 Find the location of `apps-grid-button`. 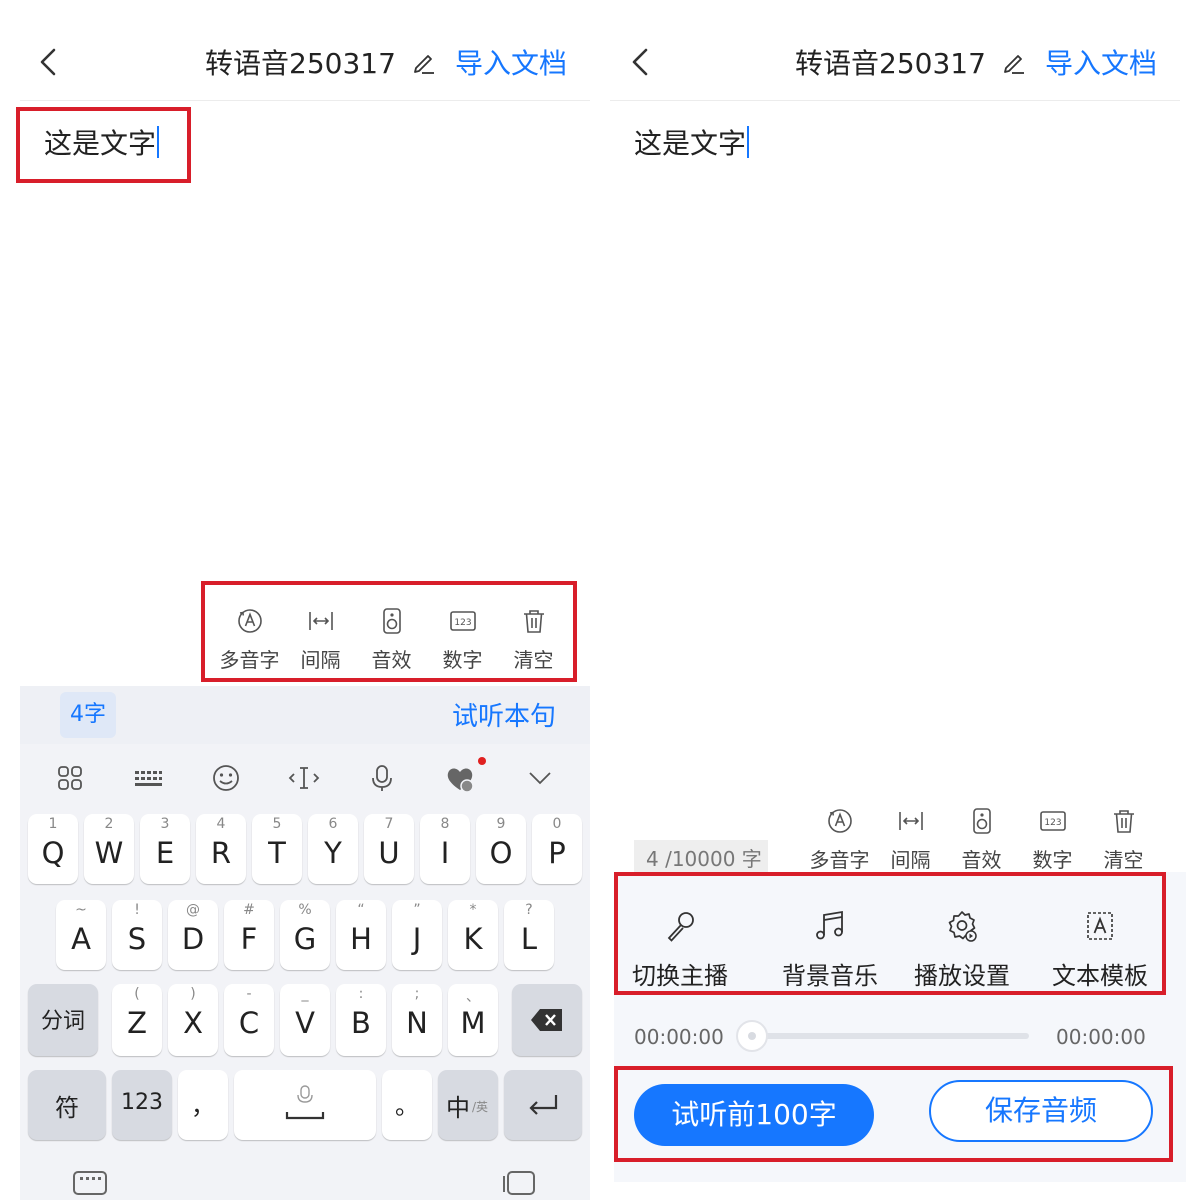

apps-grid-button is located at coordinates (70, 778).